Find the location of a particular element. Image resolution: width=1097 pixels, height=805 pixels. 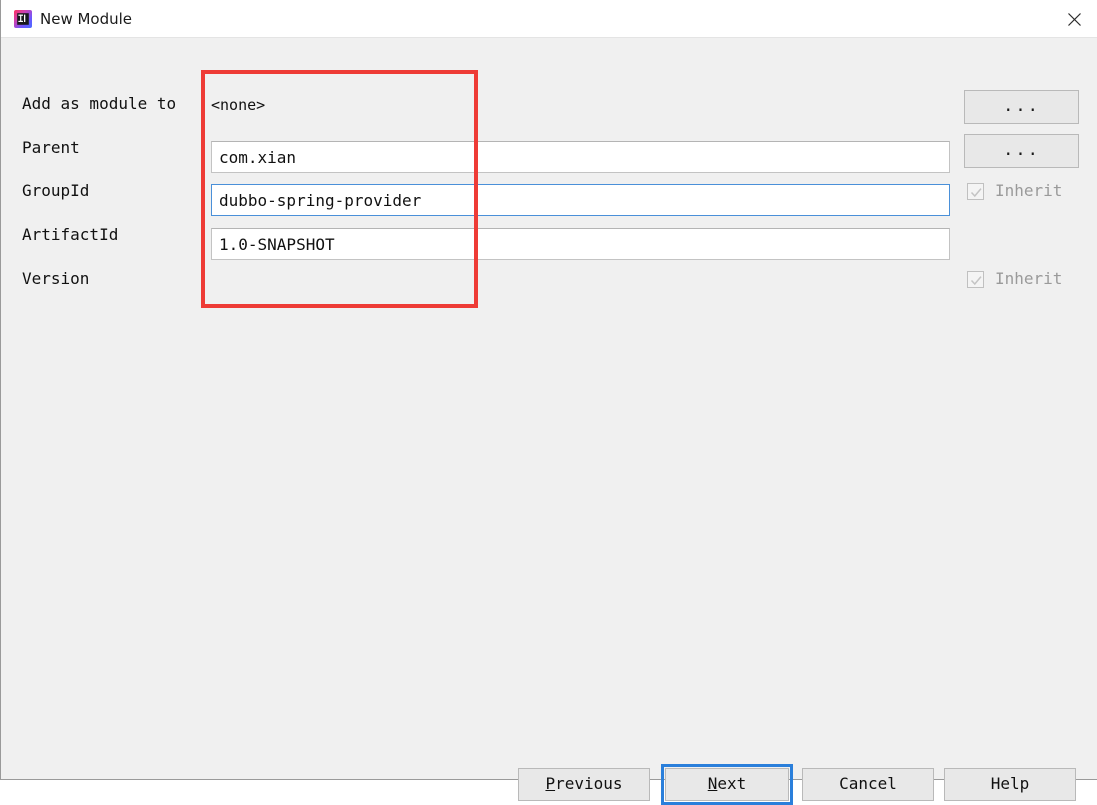

label-parent: Parent is located at coordinates (51, 147).